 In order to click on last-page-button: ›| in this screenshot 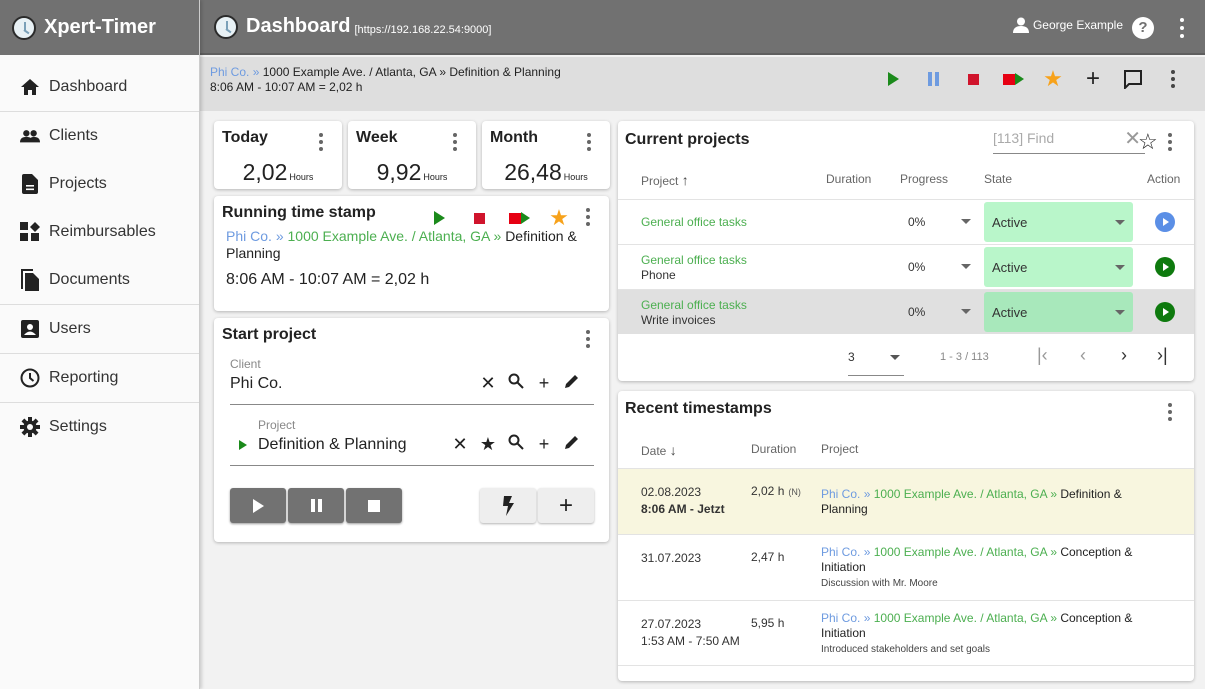, I will do `click(1162, 355)`.